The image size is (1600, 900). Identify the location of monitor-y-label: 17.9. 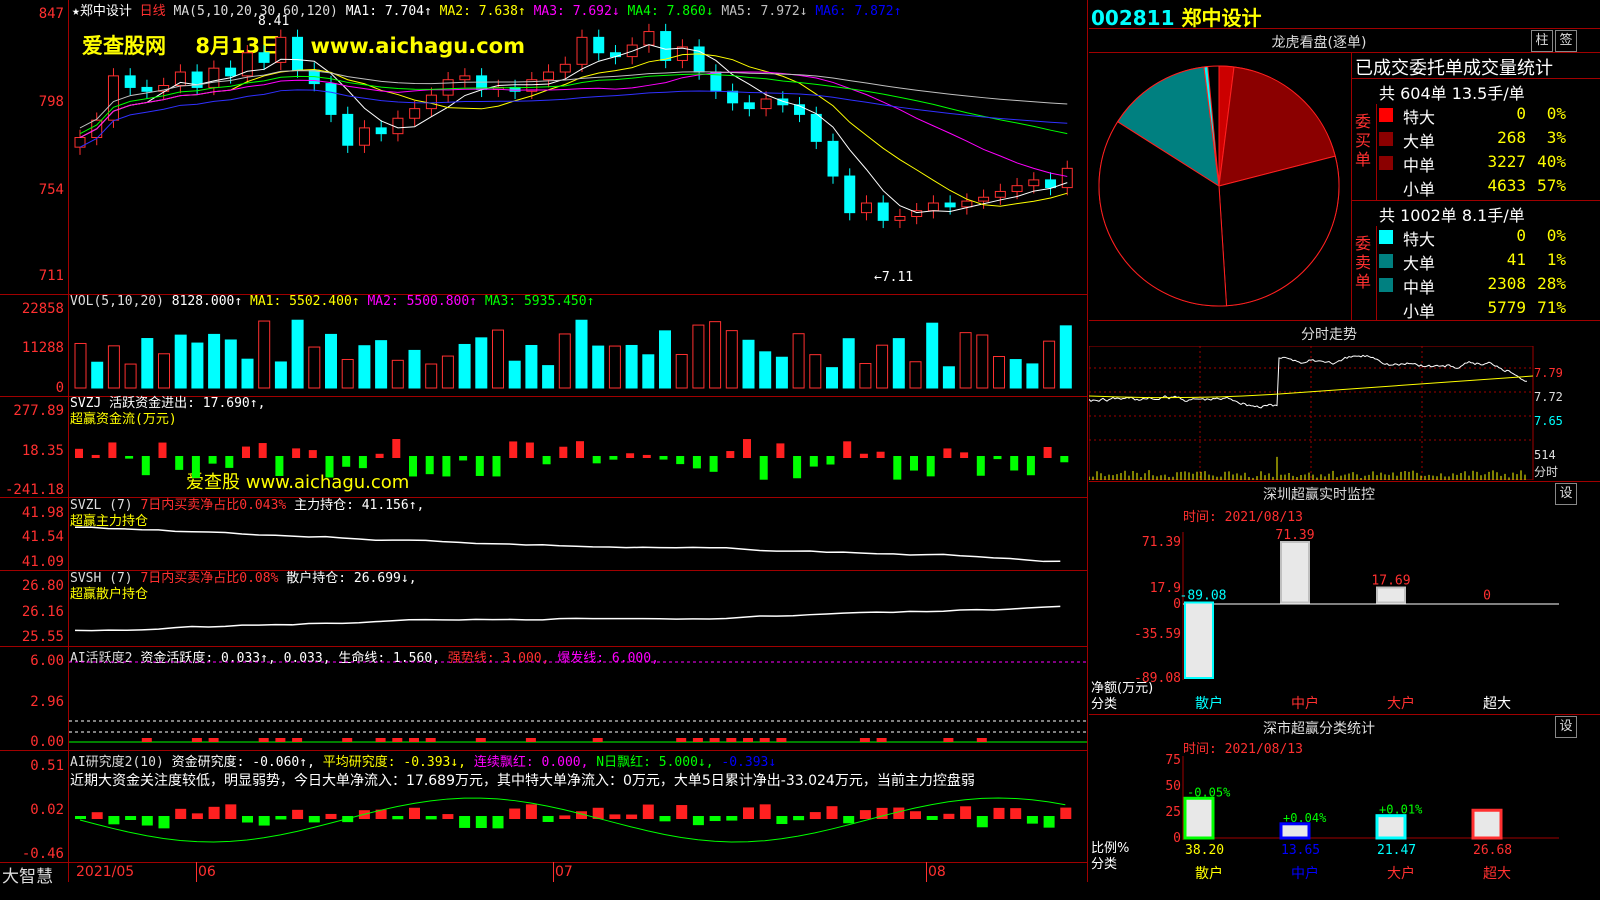
(1165, 588).